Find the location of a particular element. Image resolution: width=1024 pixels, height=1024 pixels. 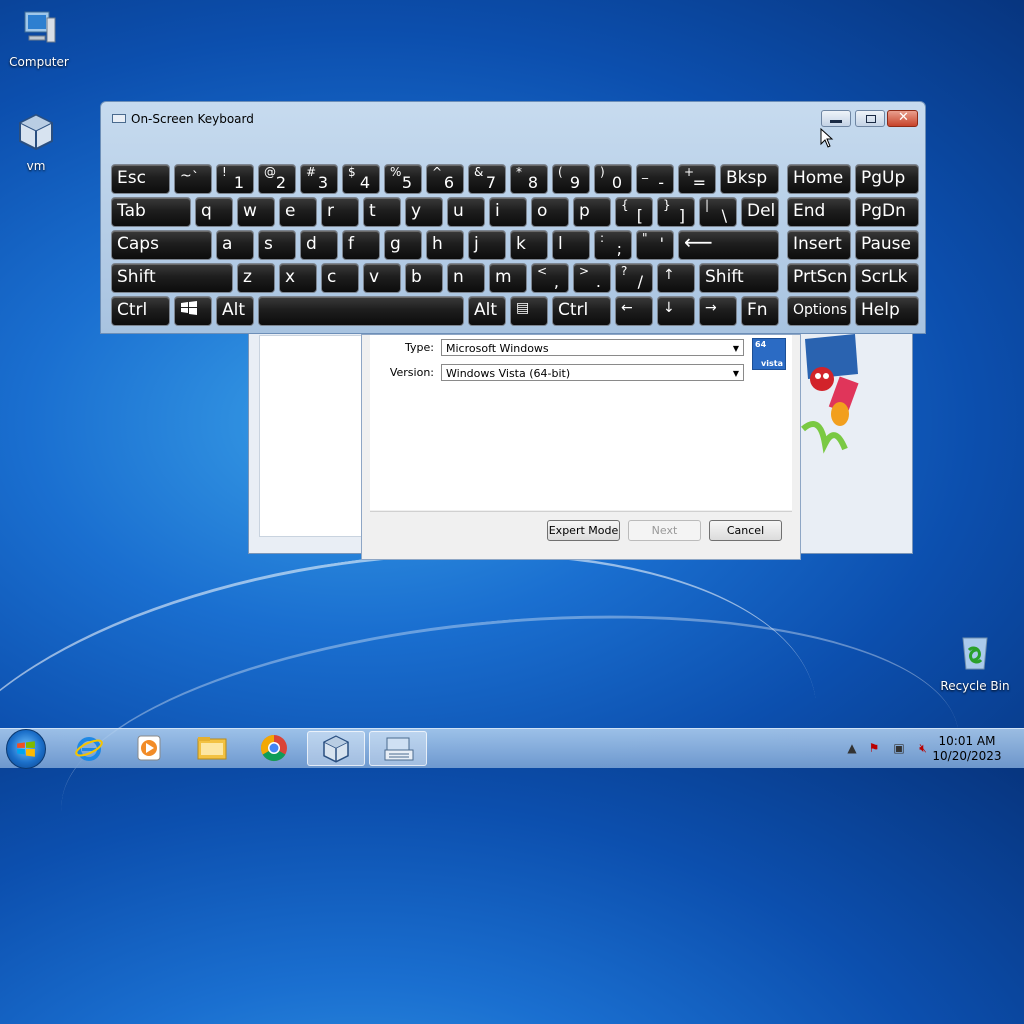

volume-muted-icon: 🔇︎ is located at coordinates (923, 749).